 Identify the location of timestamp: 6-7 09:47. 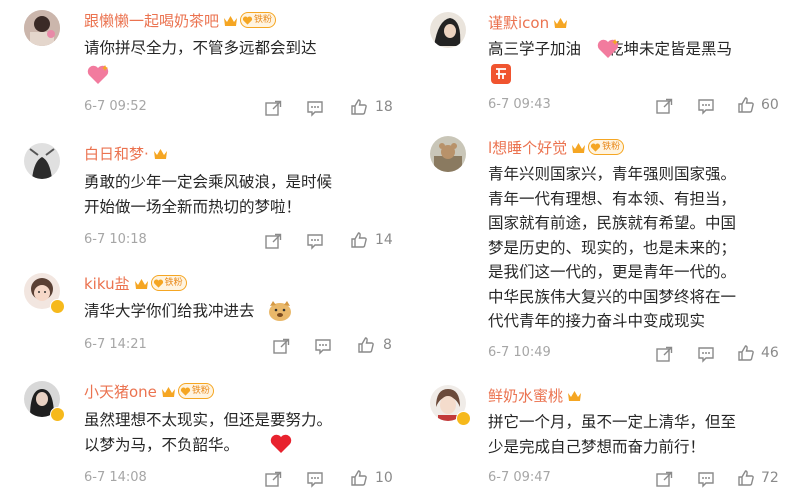
(519, 477).